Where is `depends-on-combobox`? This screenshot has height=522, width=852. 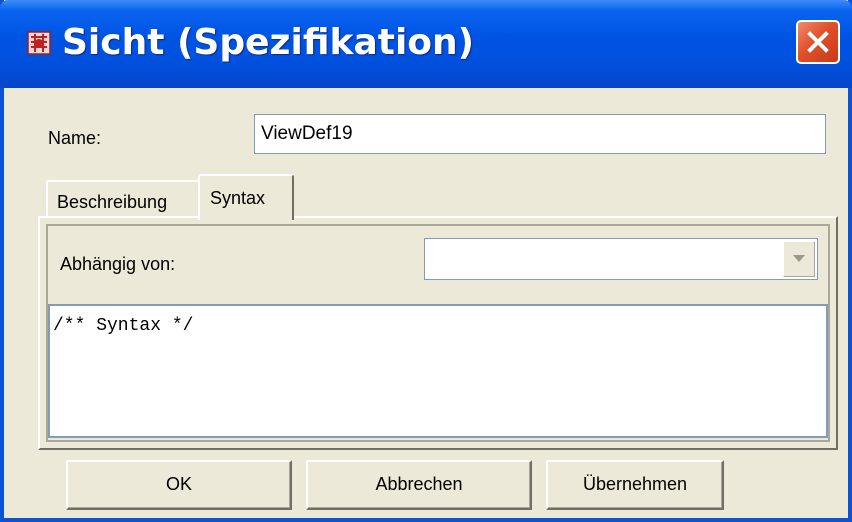
depends-on-combobox is located at coordinates (621, 259).